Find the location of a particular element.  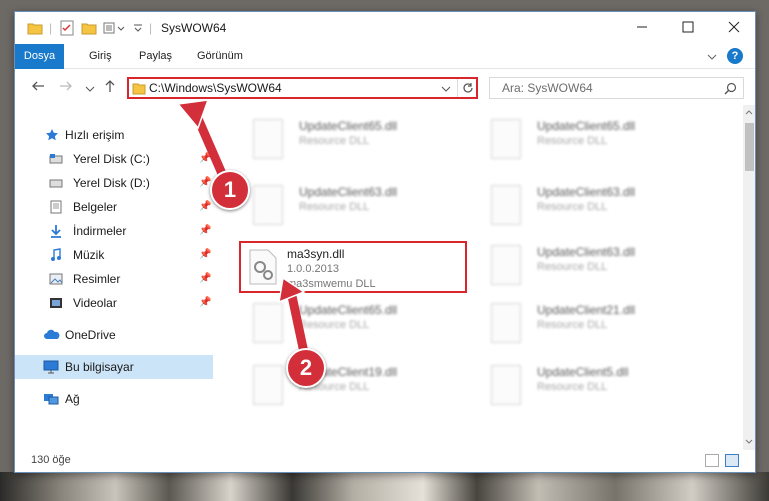

expand-ribbon-icon is located at coordinates (712, 58).